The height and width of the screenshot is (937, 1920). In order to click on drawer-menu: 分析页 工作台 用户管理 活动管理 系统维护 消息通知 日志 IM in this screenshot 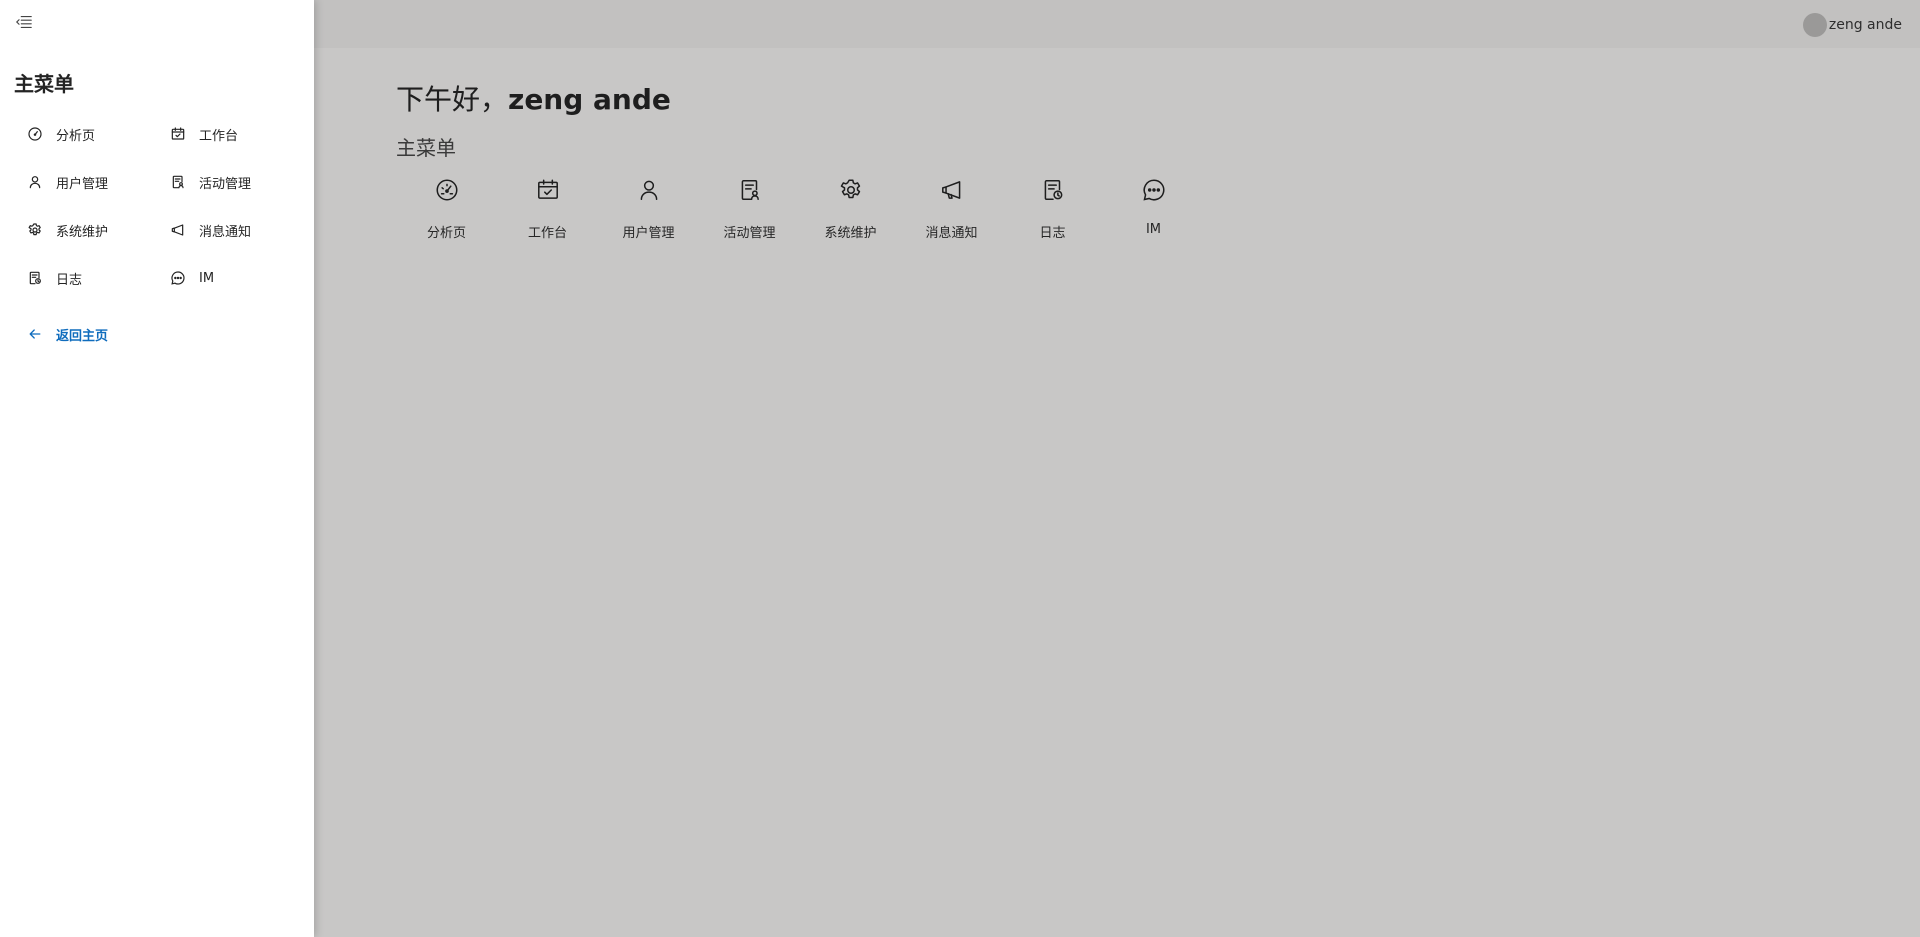, I will do `click(169, 214)`.